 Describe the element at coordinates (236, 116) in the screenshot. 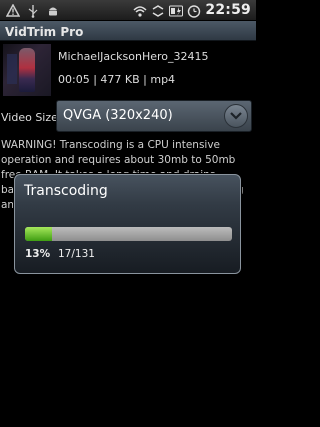

I see `chevron-down-icon` at that location.